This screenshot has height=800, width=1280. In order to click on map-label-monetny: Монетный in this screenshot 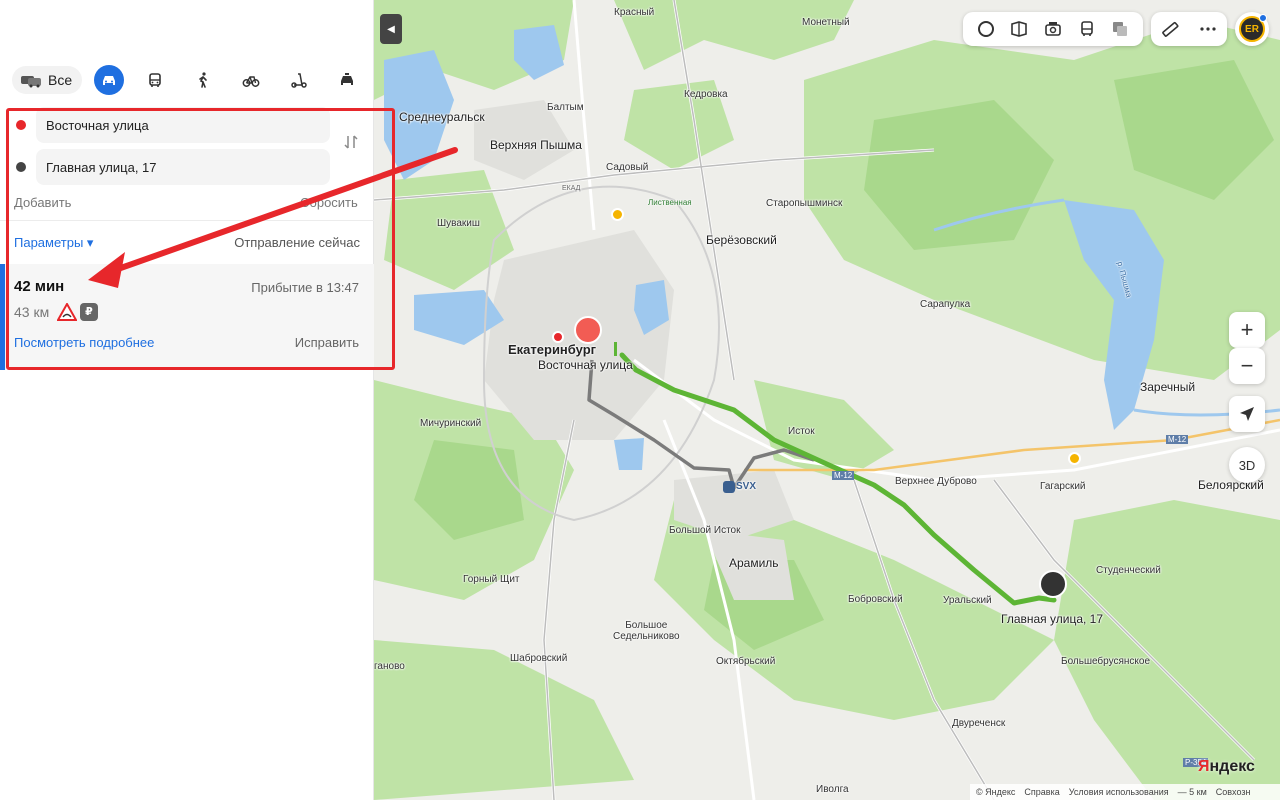, I will do `click(826, 22)`.